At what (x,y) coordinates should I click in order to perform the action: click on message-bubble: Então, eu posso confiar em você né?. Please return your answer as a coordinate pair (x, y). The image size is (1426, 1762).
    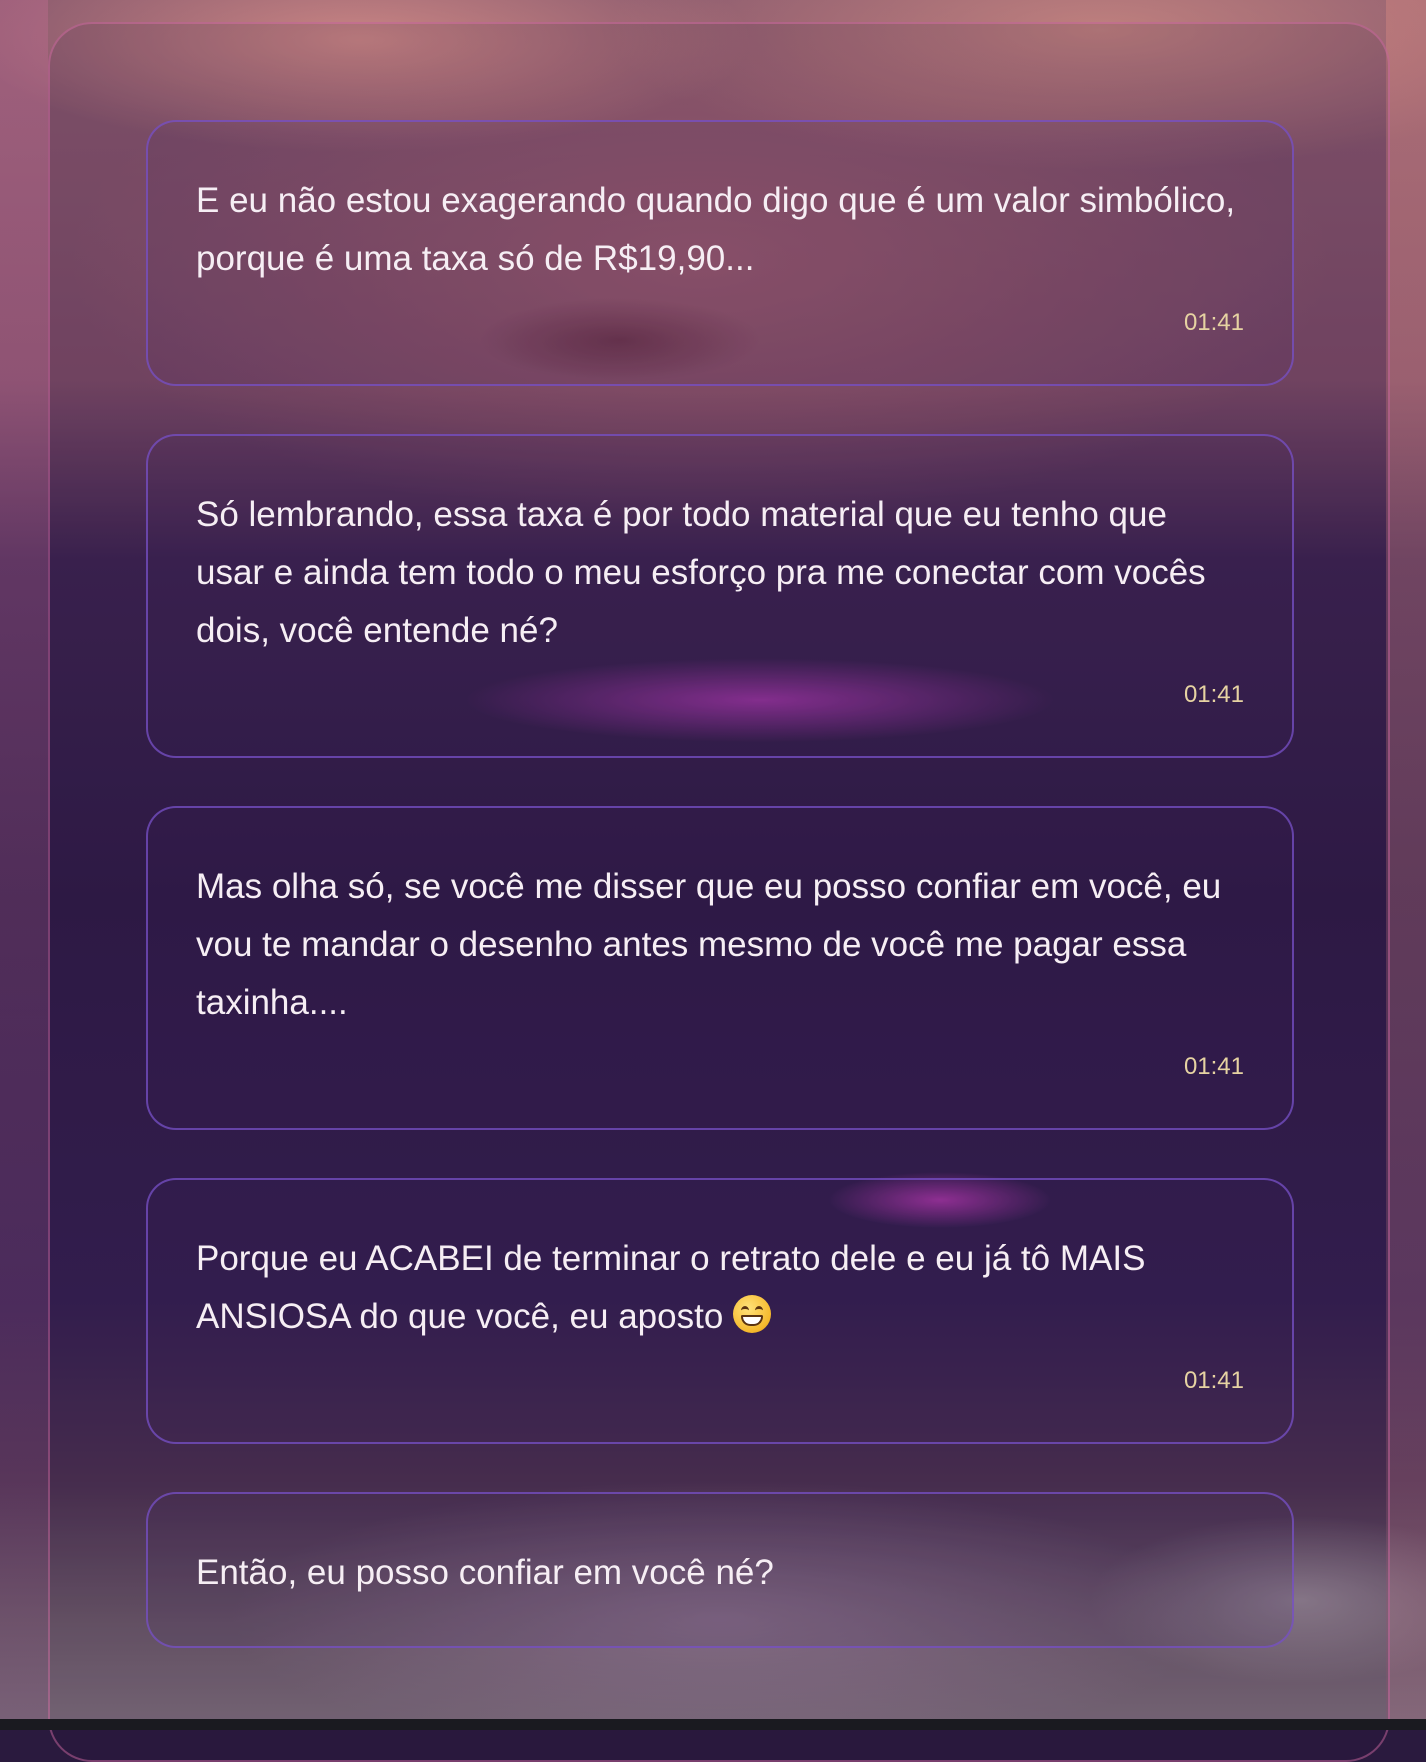
    Looking at the image, I should click on (720, 1570).